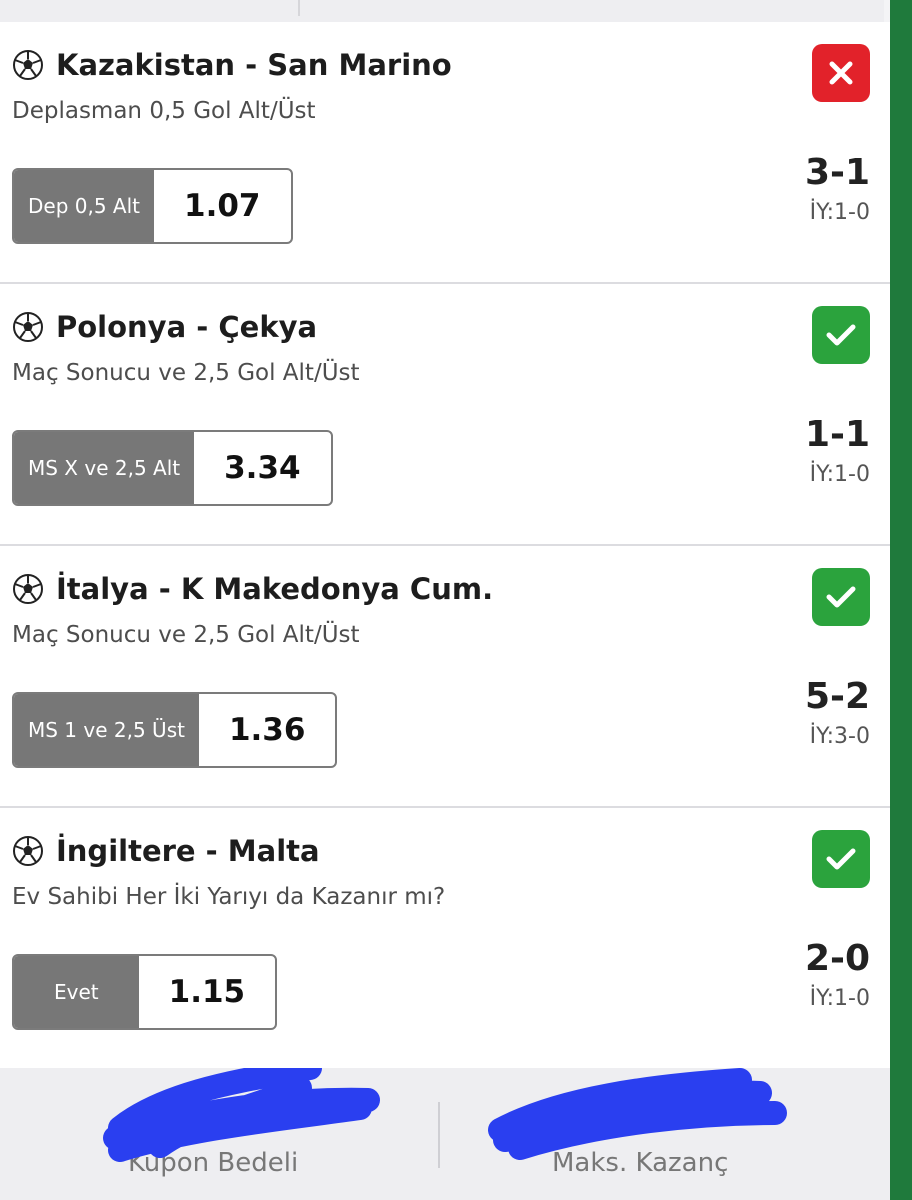 This screenshot has width=912, height=1200. What do you see at coordinates (104, 468) in the screenshot?
I see `selection-label: MS X ve 2,5 Alt` at bounding box center [104, 468].